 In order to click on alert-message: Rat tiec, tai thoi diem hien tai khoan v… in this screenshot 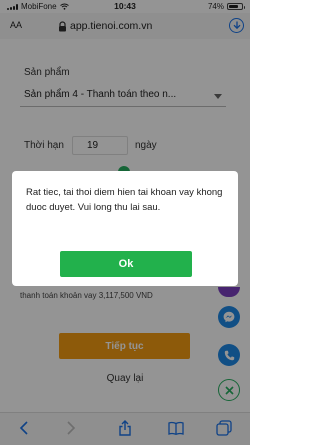, I will do `click(124, 200)`.